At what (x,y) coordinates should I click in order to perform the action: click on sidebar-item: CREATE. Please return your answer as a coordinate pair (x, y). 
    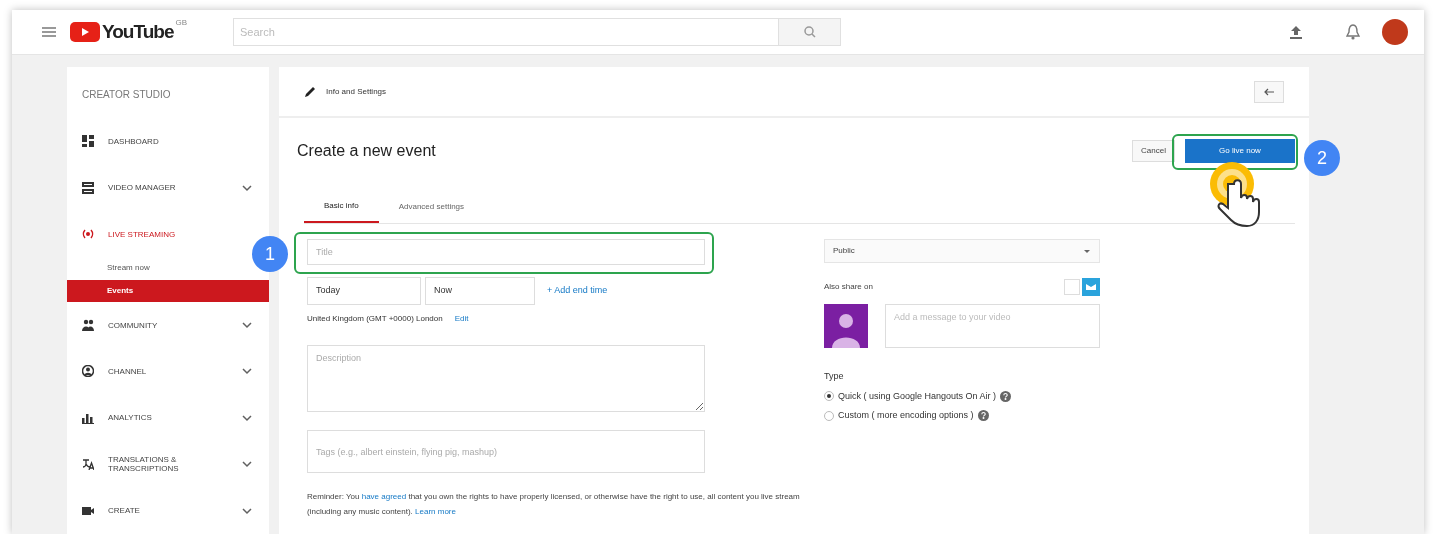
    Looking at the image, I should click on (168, 510).